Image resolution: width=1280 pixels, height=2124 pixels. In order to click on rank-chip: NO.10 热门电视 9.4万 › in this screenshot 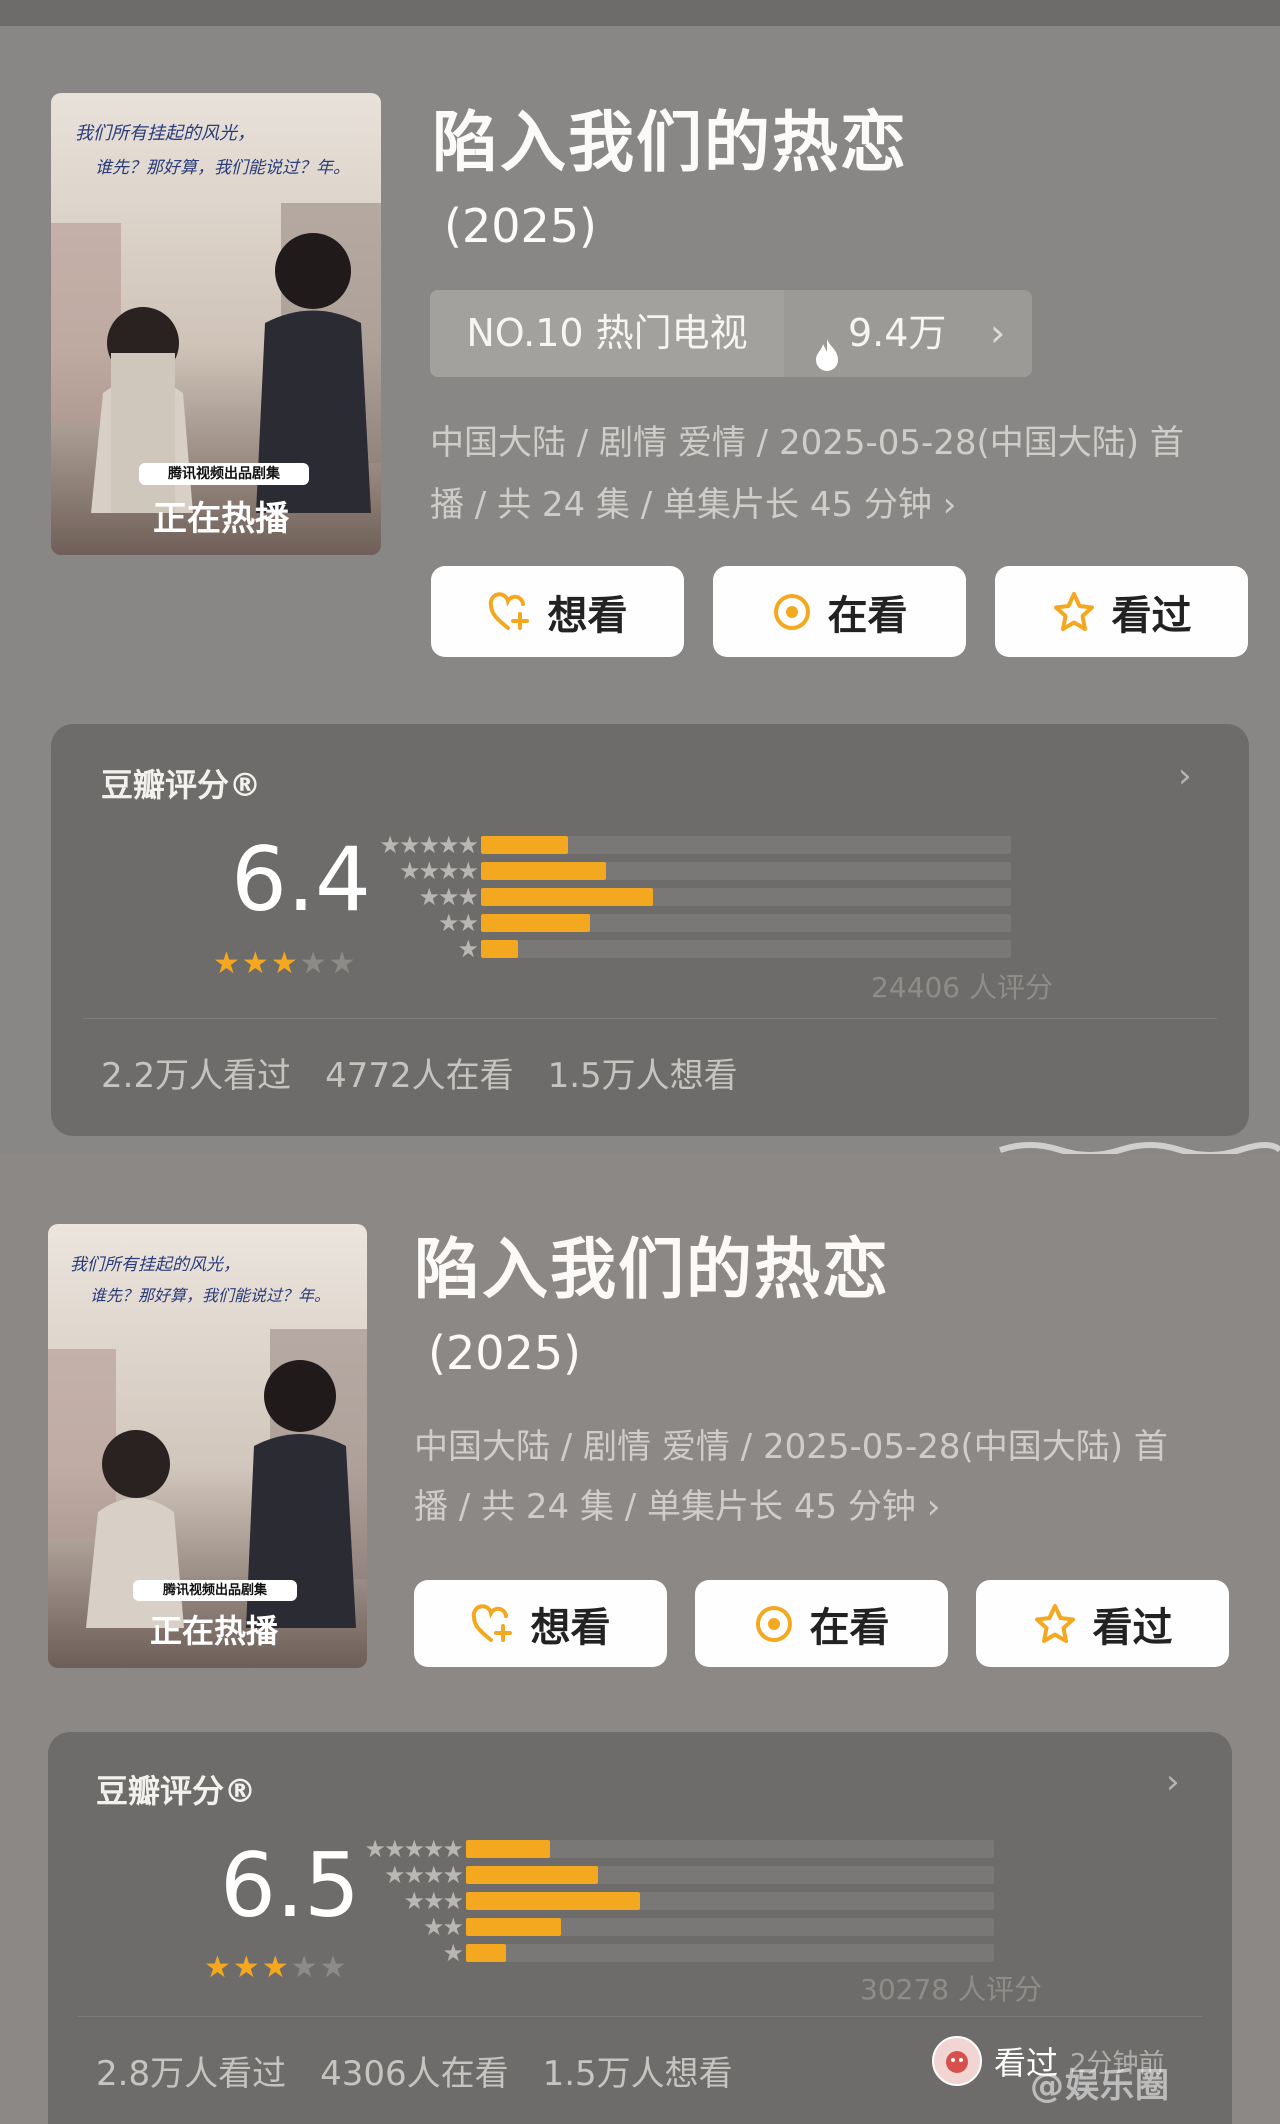, I will do `click(731, 333)`.